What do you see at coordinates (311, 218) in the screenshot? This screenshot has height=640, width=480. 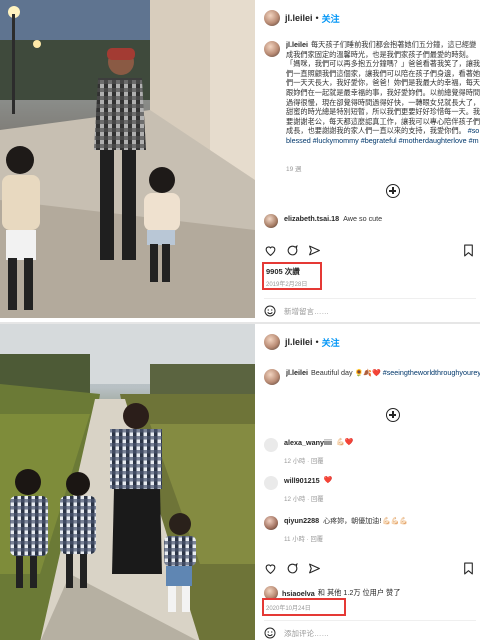 I see `comment-username: elizabeth.tsai.18` at bounding box center [311, 218].